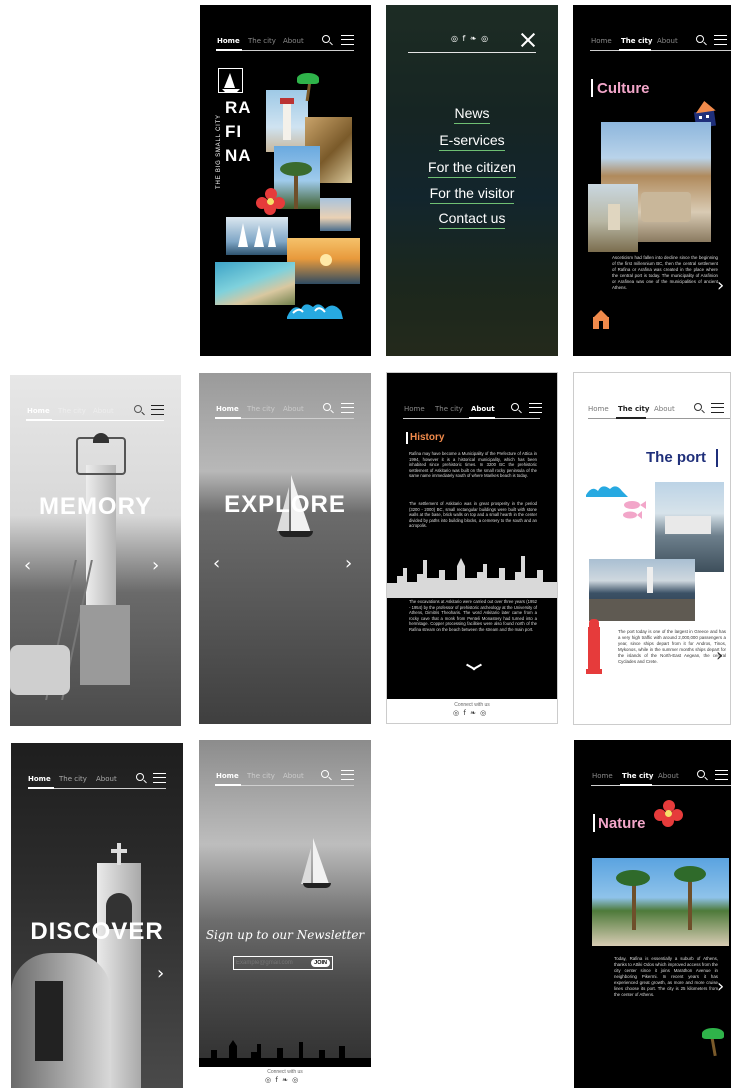 This screenshot has height=1088, width=731. What do you see at coordinates (472, 141) in the screenshot?
I see `menu-item-e-services: E-services` at bounding box center [472, 141].